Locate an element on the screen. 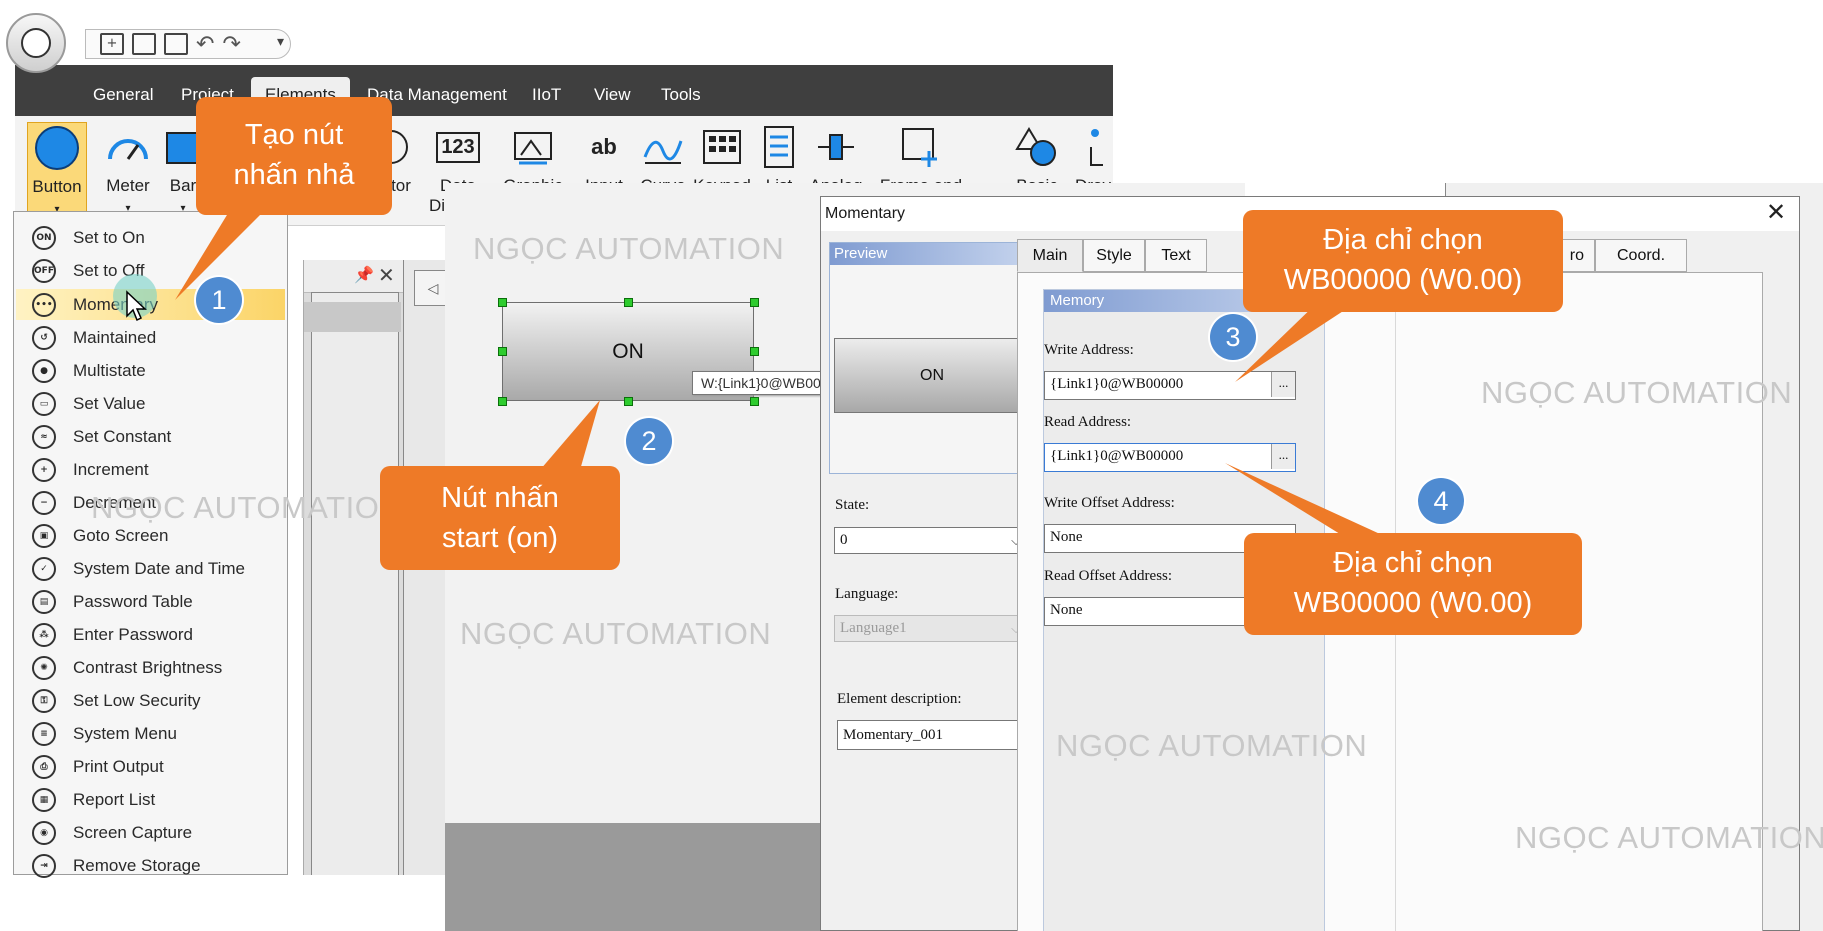 This screenshot has height=931, width=1823. step-badge-4: 4 is located at coordinates (1441, 501).